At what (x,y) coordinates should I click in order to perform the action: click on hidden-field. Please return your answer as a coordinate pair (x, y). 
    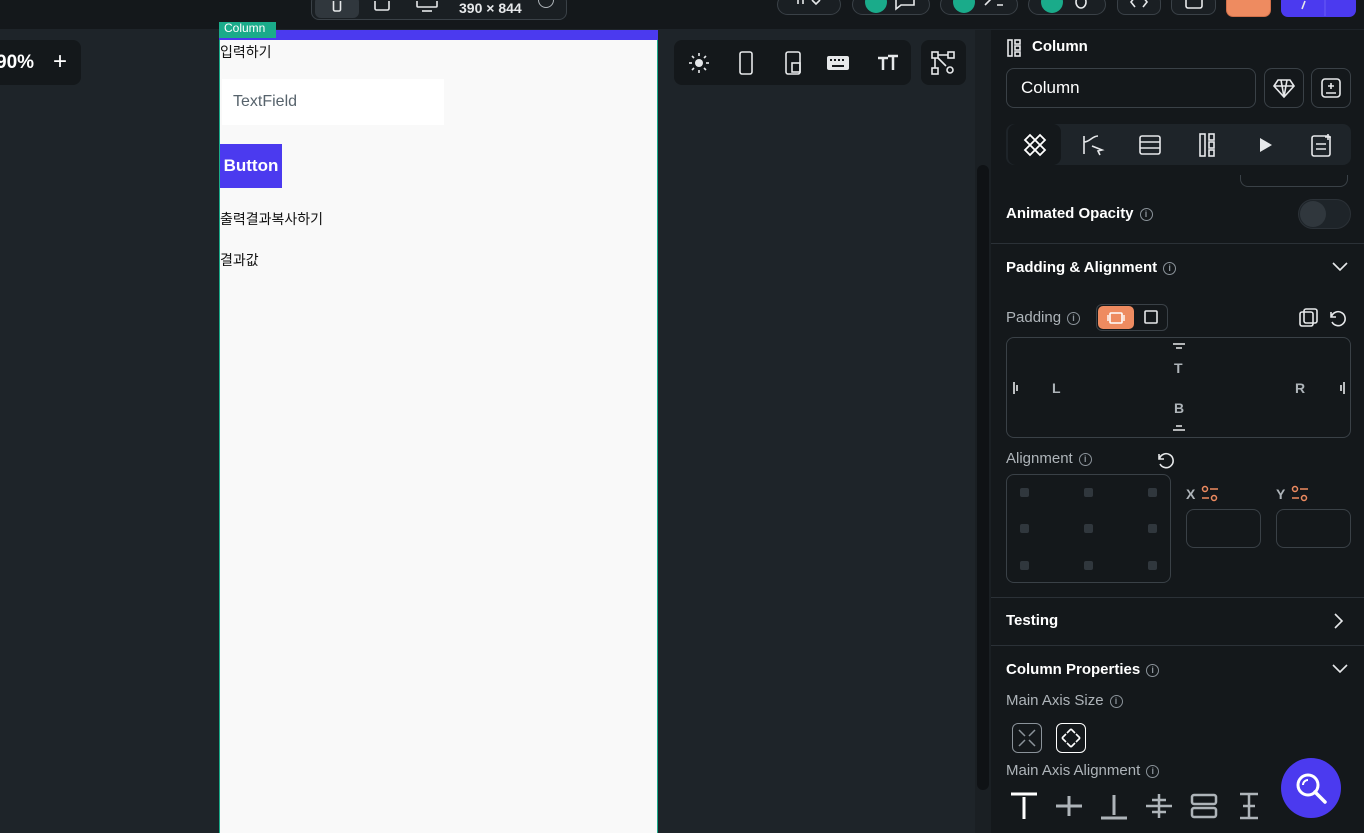
    Looking at the image, I should click on (1294, 181).